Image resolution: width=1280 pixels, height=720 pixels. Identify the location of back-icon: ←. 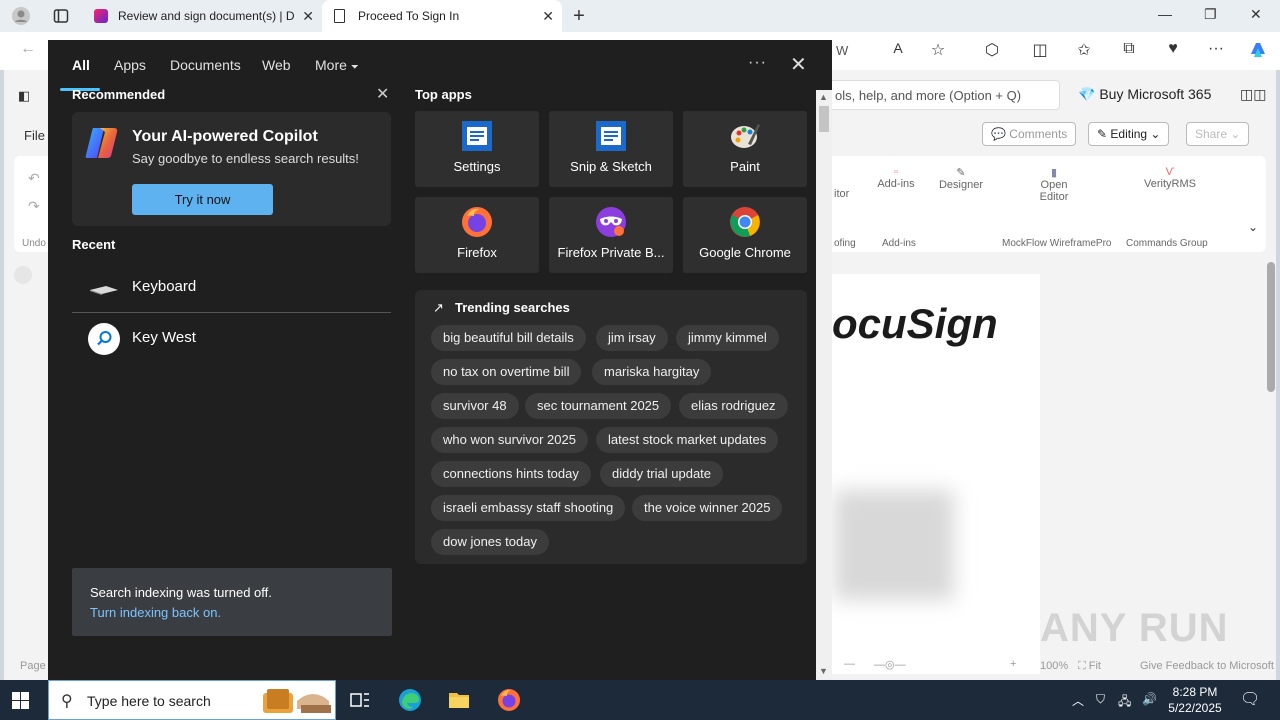
(28, 49).